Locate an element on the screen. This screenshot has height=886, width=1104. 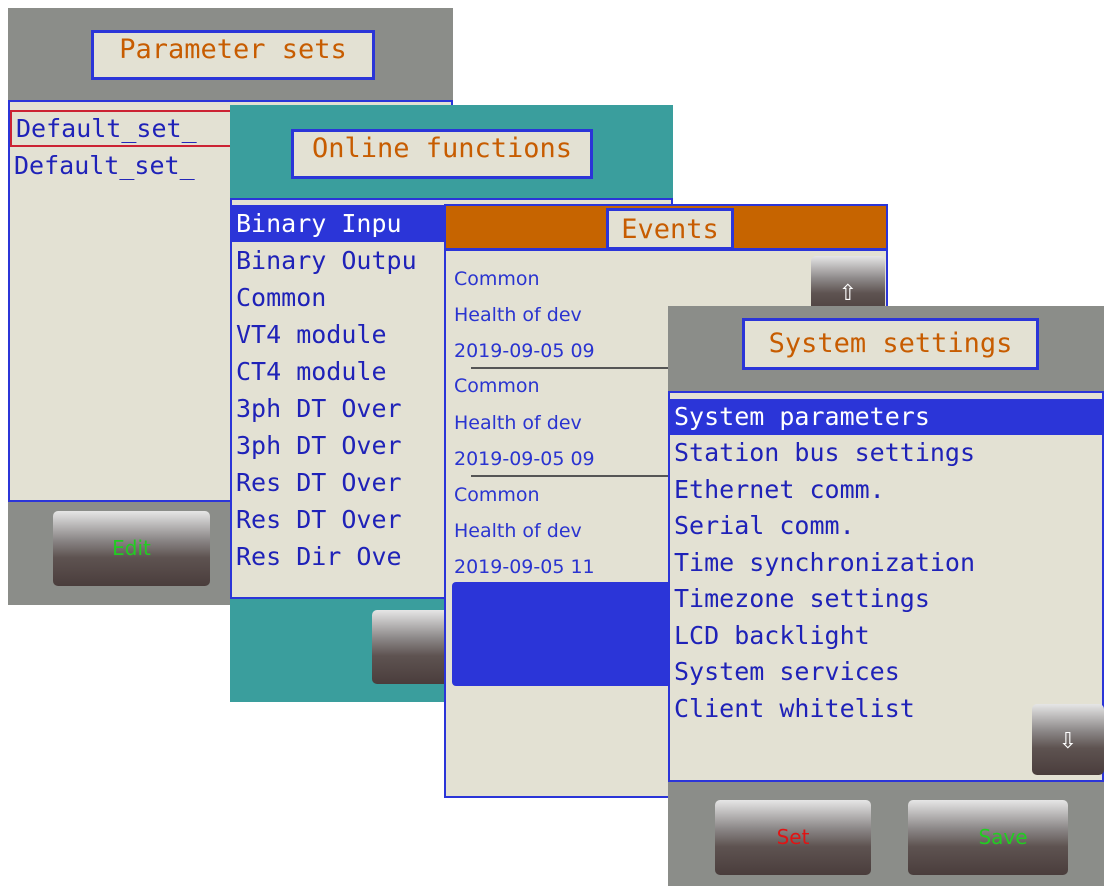
online-functions-title: Online functions is located at coordinates (442, 154).